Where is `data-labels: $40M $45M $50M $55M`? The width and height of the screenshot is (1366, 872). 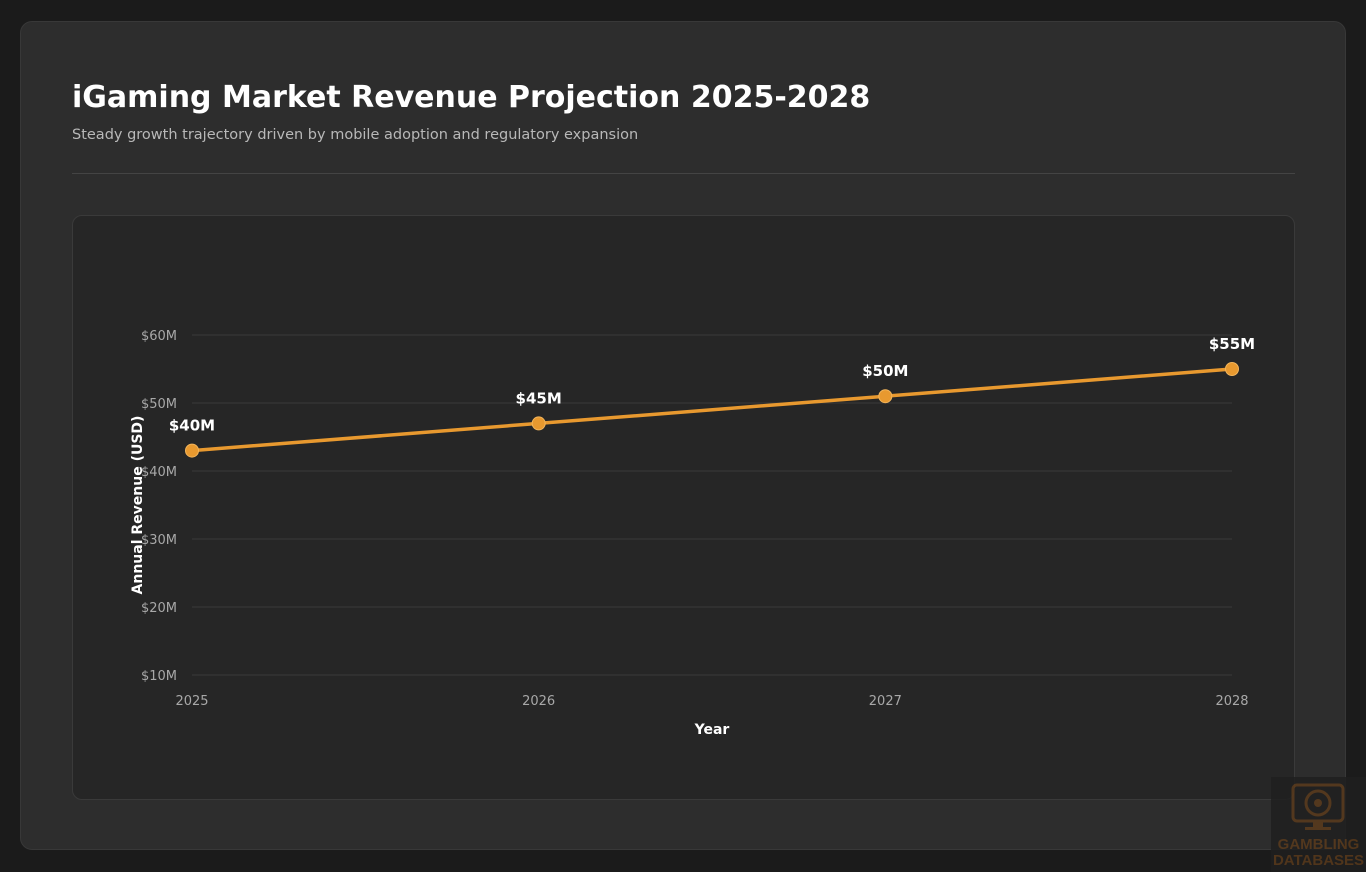 data-labels: $40M $45M $50M $55M is located at coordinates (712, 385).